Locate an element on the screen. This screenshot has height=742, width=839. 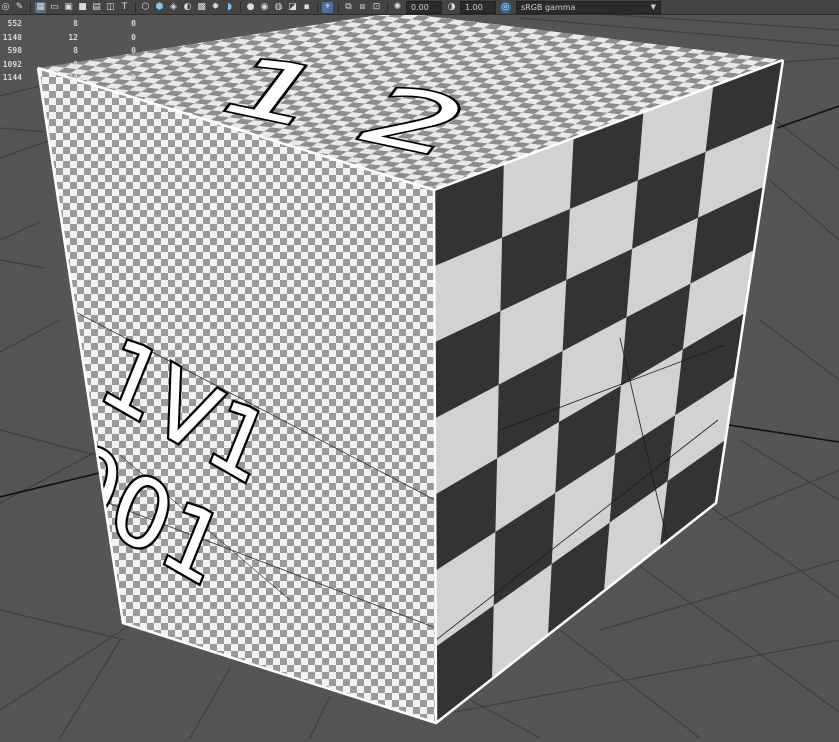
backface-icon: ⊡ is located at coordinates (376, 7).